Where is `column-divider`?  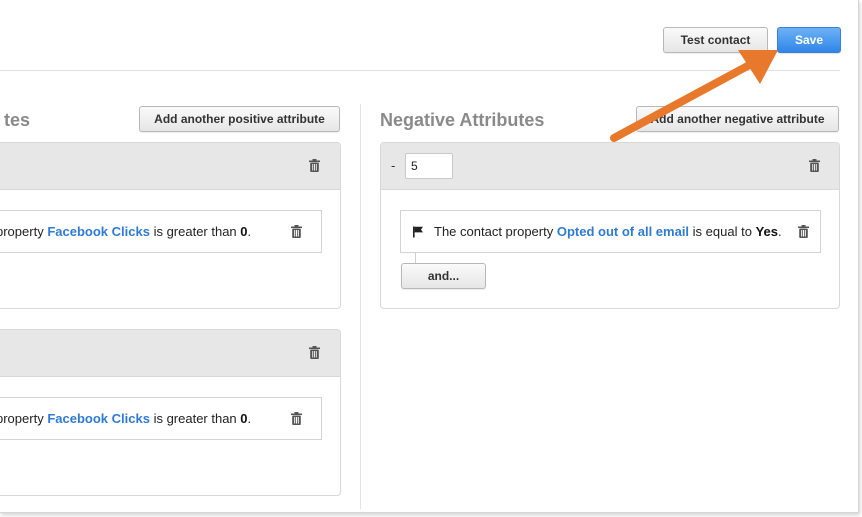
column-divider is located at coordinates (360, 306).